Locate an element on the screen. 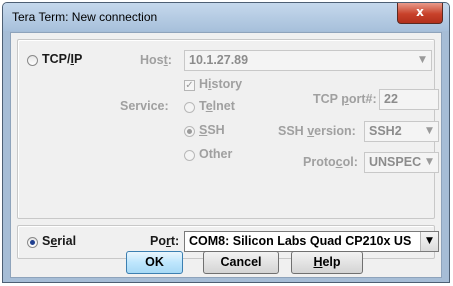 The width and height of the screenshot is (453, 286). port-select: COM8: Silicon Labs Quad CP210x US ▼ is located at coordinates (311, 241).